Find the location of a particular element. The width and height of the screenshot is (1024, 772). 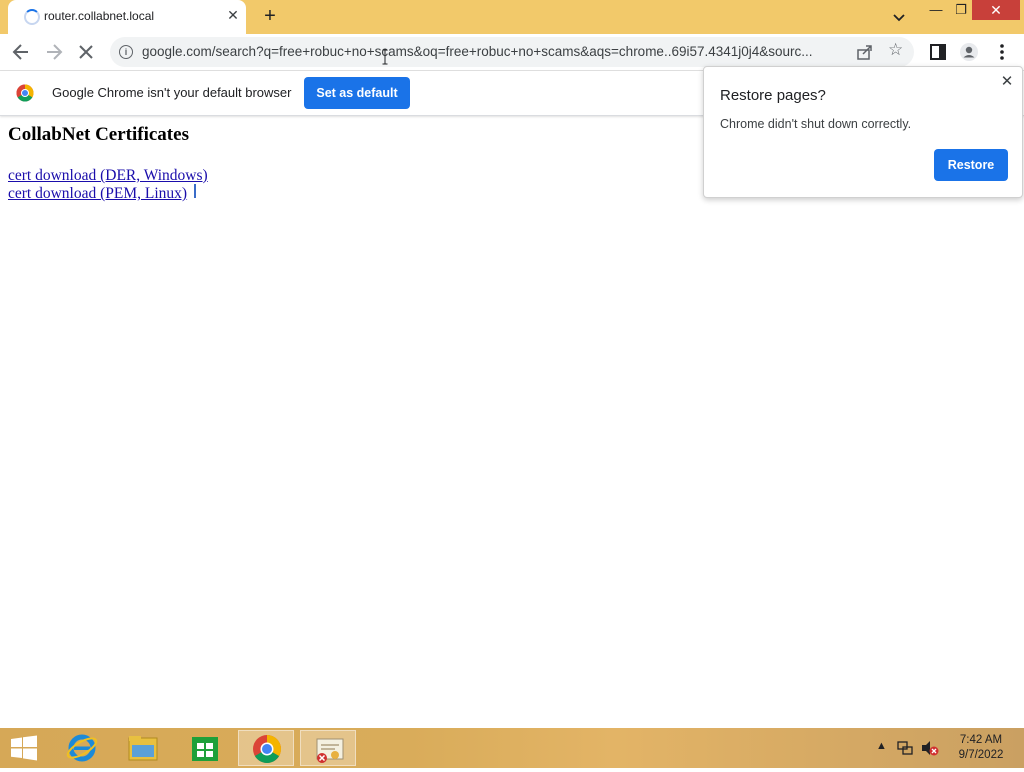

system-clock: 7:42 AM 9/7/2022 is located at coordinates (981, 748).